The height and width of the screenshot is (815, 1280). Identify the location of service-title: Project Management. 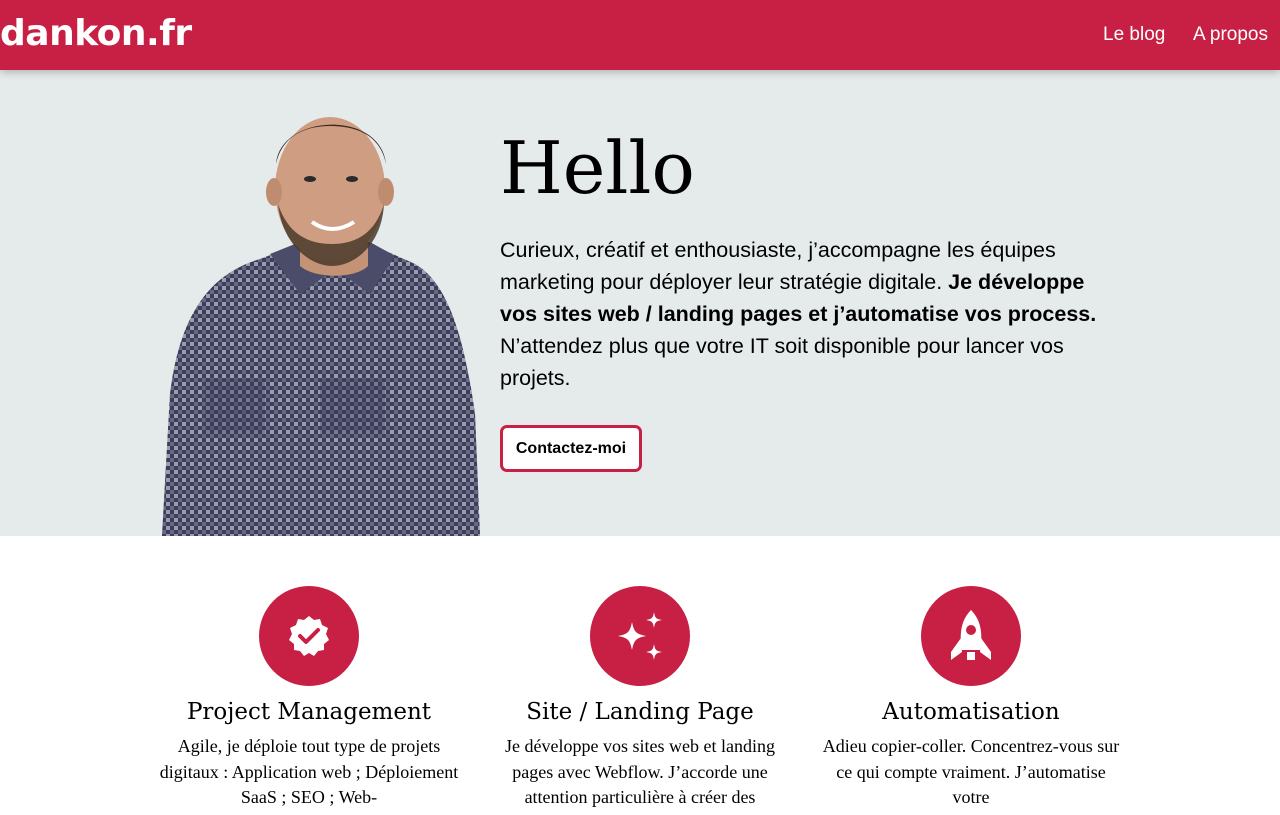
(309, 712).